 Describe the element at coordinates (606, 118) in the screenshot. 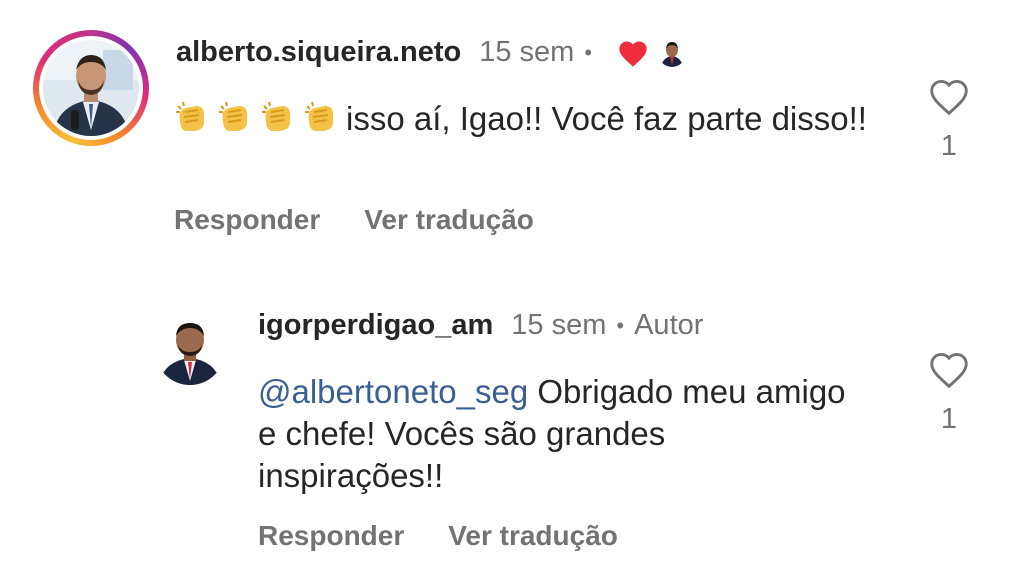

I see `comment-body: isso aí, Igao!! Você faz parte disso!!` at that location.